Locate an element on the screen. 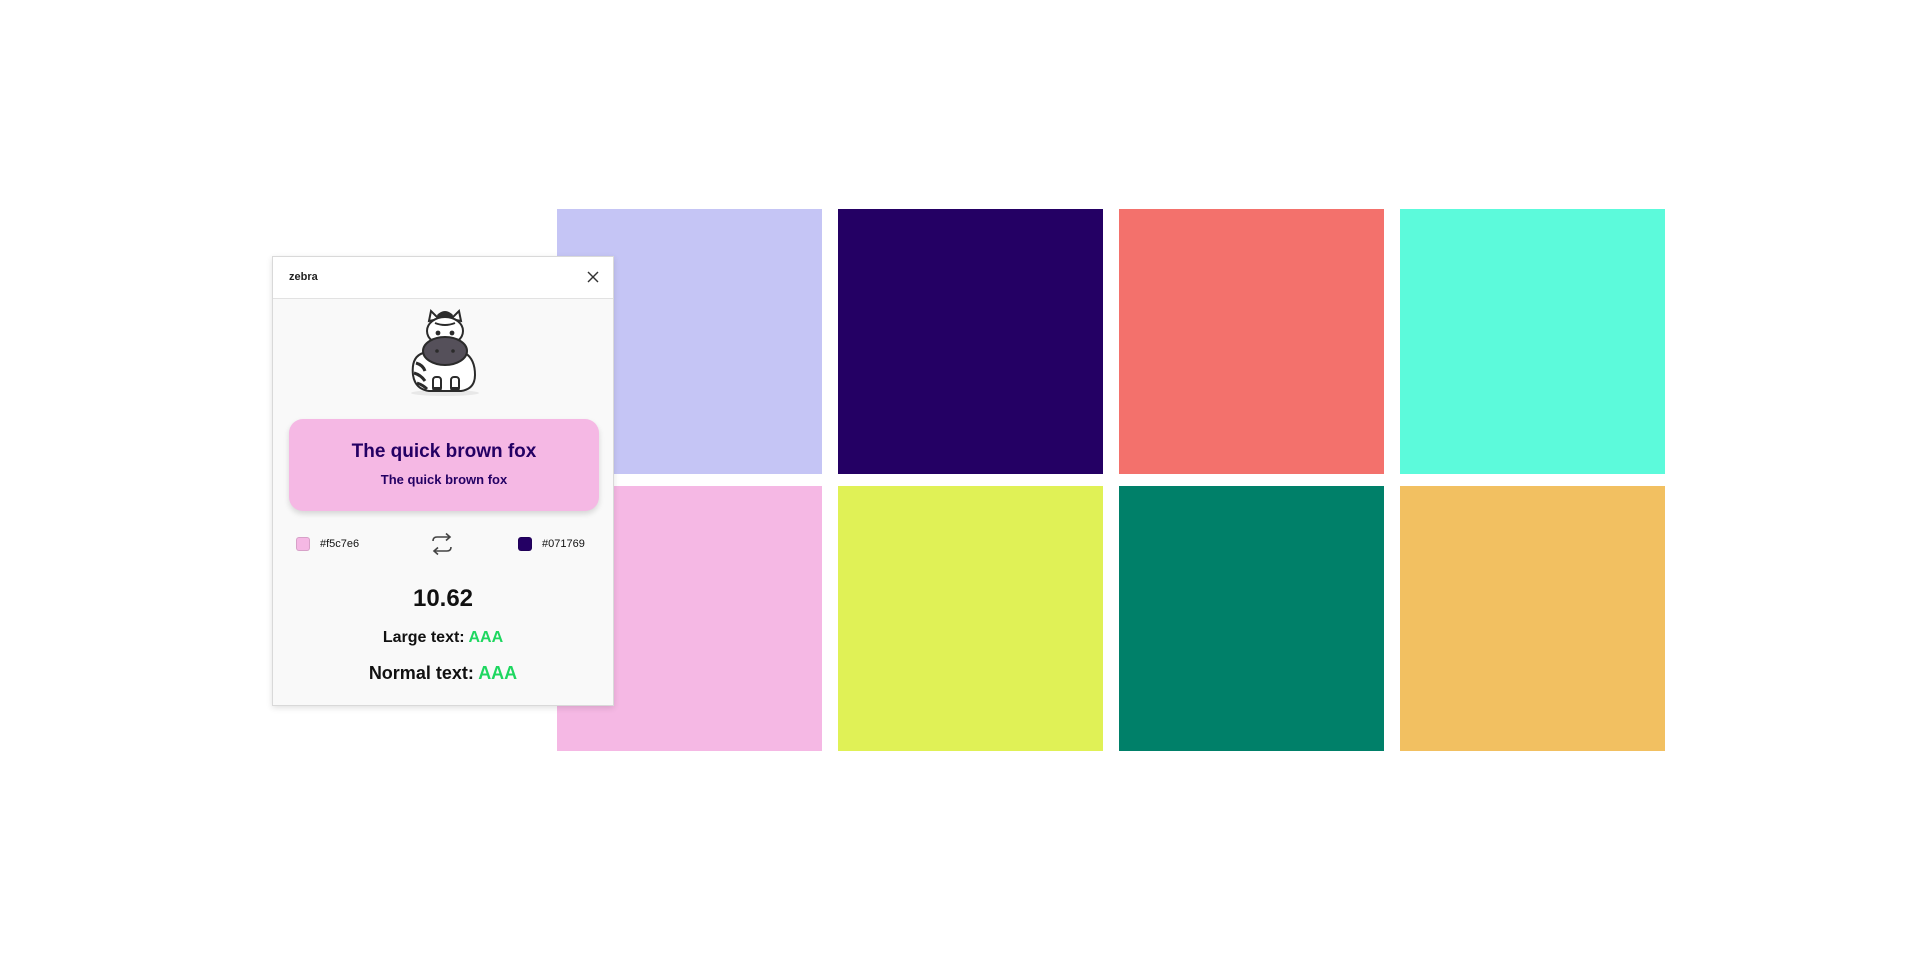 Image resolution: width=1920 pixels, height=960 pixels. background-color-hex: #f5c7e6 is located at coordinates (339, 544).